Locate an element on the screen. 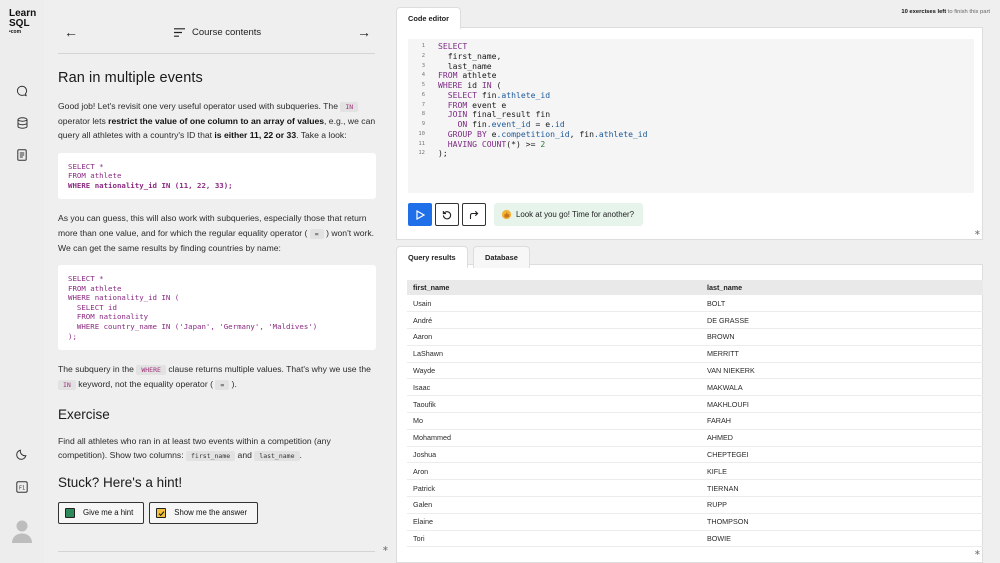  line-number: 11 is located at coordinates (421, 143).